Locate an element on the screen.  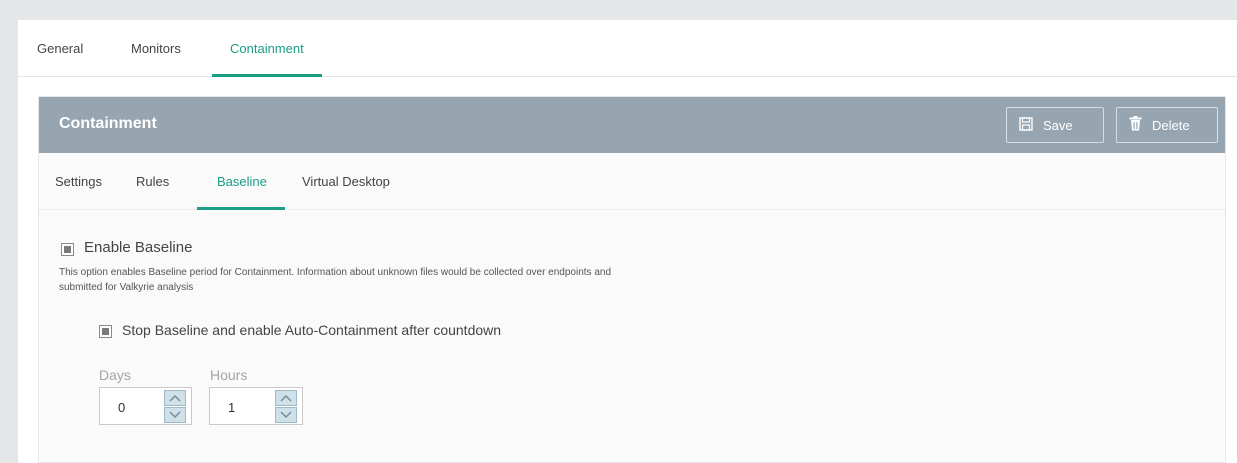
sub-tab-bar: Settings Rules Baseline Virtual Desktop is located at coordinates (632, 181).